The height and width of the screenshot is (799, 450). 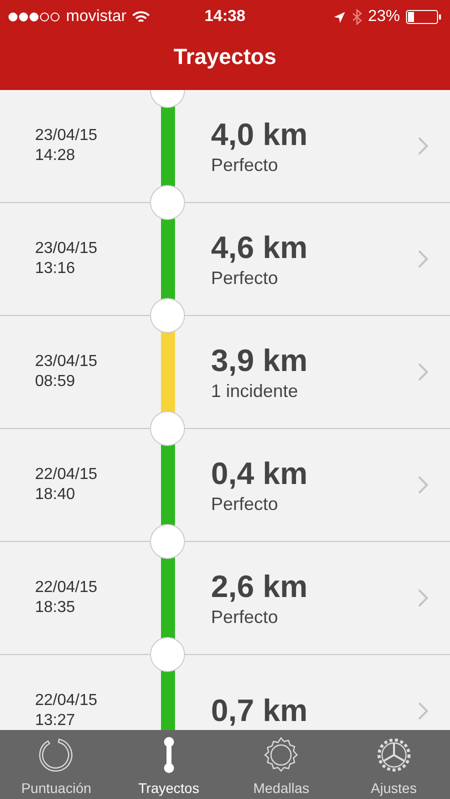 What do you see at coordinates (168, 764) in the screenshot?
I see `tab: Trayectos` at bounding box center [168, 764].